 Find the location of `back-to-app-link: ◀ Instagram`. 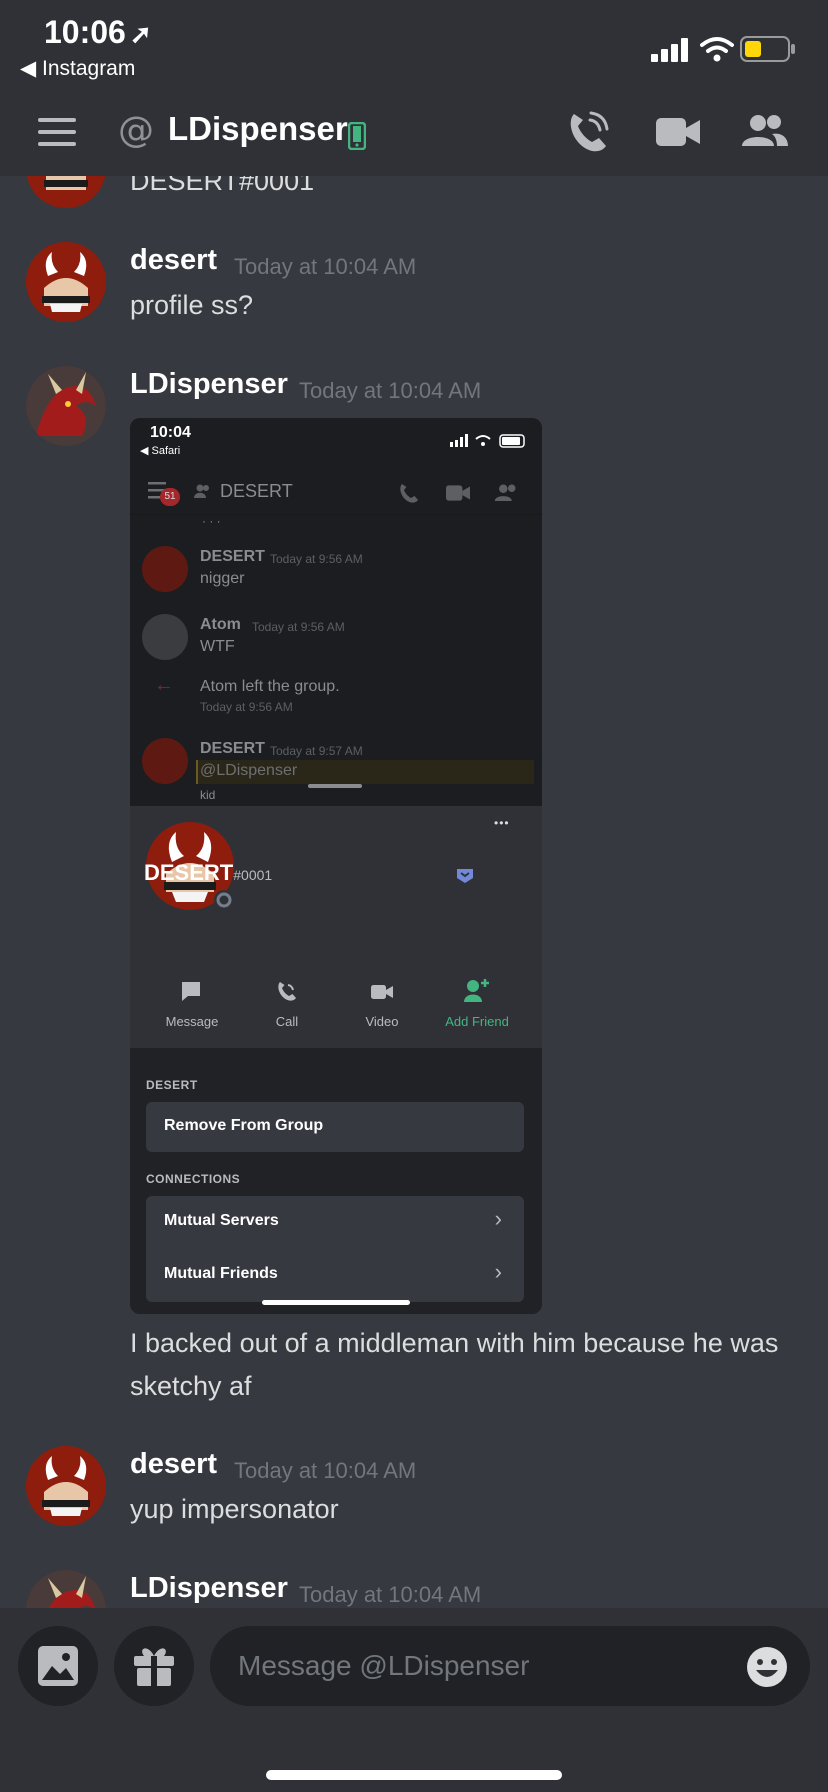

back-to-app-link: ◀ Instagram is located at coordinates (77, 68).